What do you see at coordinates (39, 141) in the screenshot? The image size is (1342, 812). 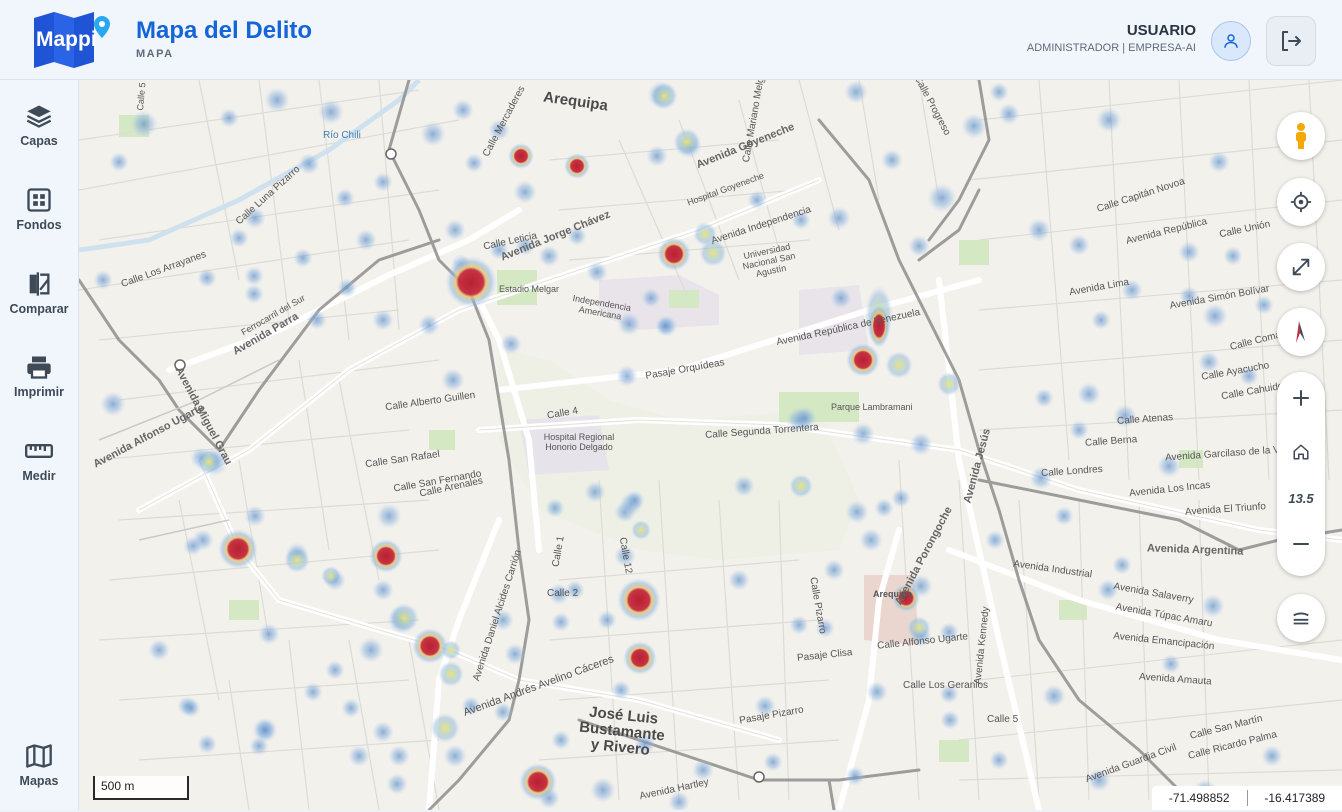 I see `sidebar-item-label: Capas` at bounding box center [39, 141].